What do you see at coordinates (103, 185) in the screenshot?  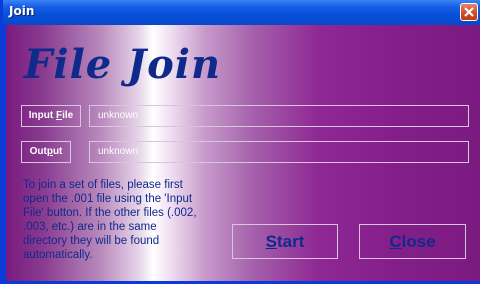 I see `instructions-line: To join a set of files, please first` at bounding box center [103, 185].